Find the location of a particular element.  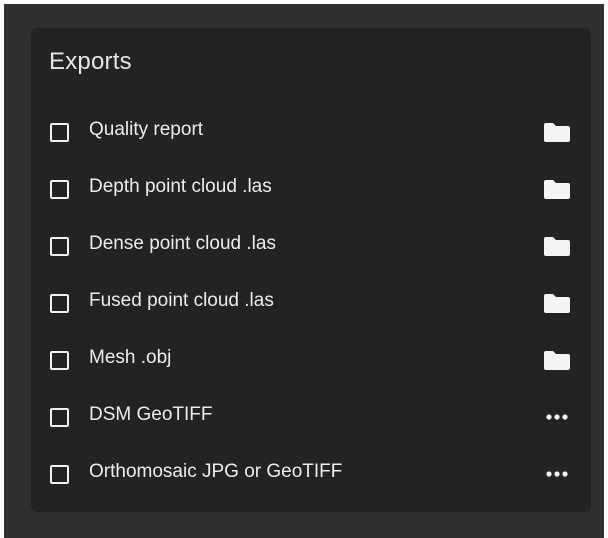

export-item-label: Depth point cloud .las is located at coordinates (180, 186).